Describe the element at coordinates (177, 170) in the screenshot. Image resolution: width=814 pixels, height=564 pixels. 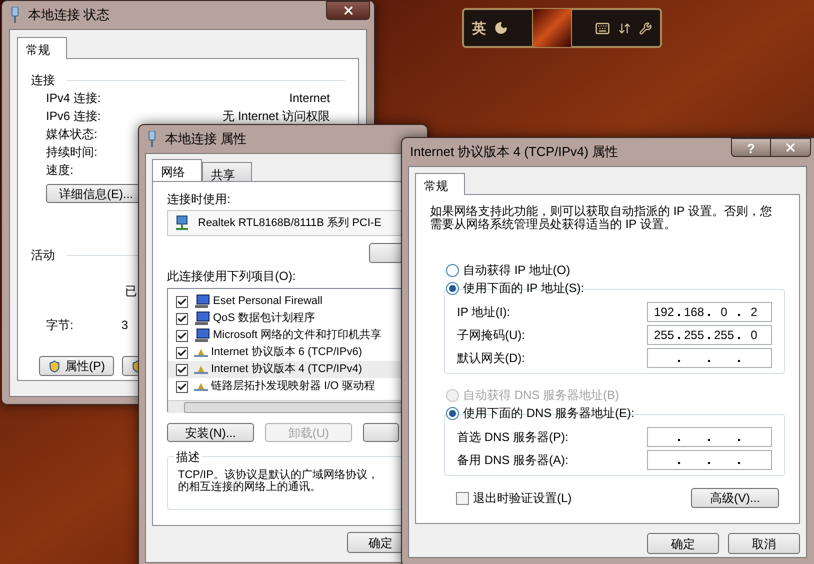
I see `tab: 网络` at that location.